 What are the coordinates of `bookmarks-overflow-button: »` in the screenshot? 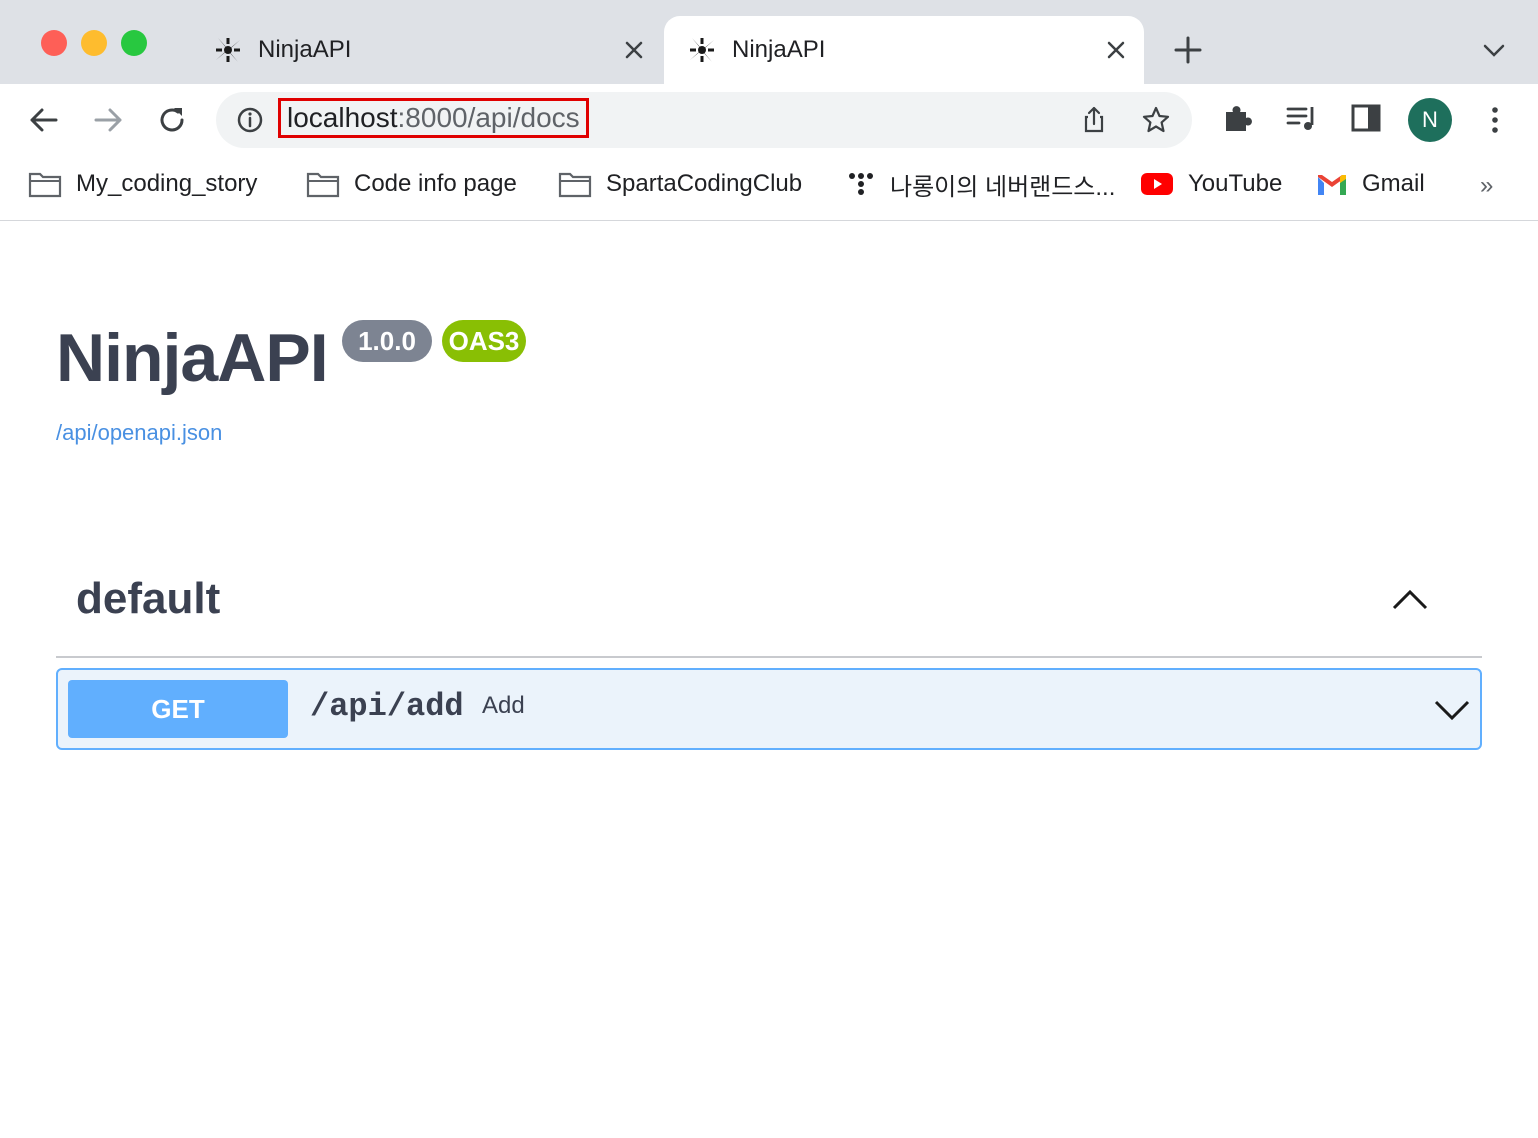 It's located at (1486, 186).